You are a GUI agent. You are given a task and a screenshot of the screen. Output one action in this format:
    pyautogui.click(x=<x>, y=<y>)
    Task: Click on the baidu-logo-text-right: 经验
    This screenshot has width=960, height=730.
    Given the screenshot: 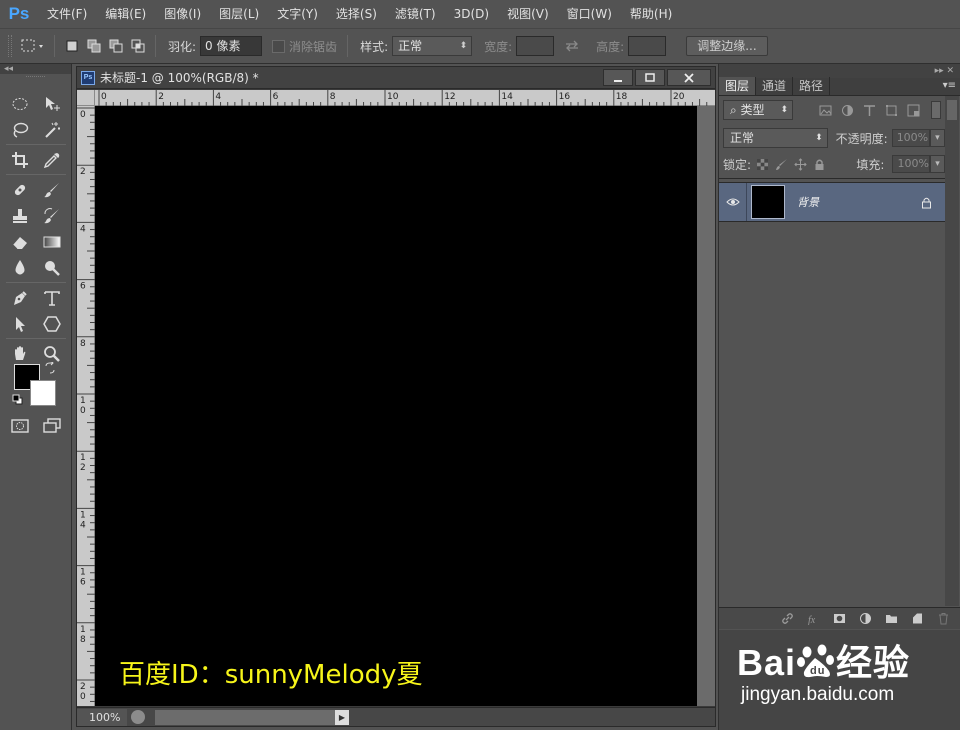 What is the action you would take?
    pyautogui.click(x=873, y=662)
    